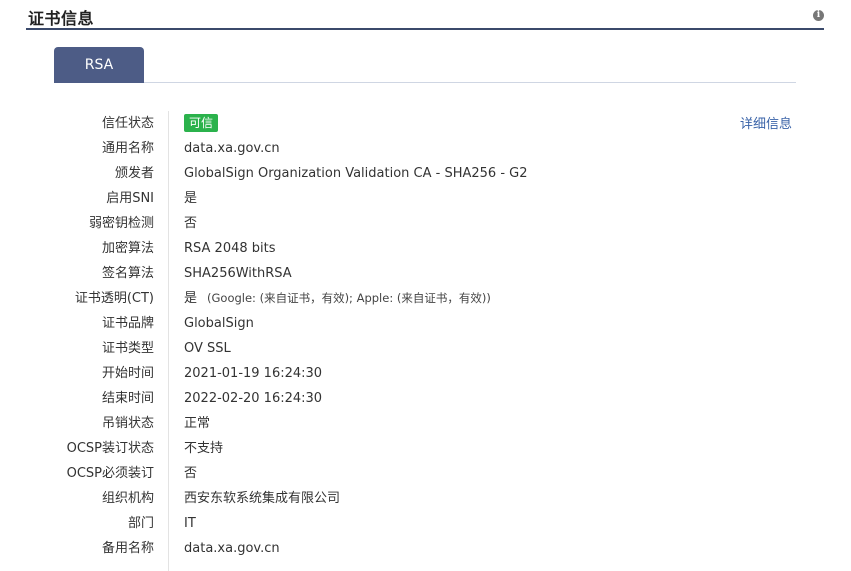  I want to click on weak-key-value: 否, so click(191, 223).